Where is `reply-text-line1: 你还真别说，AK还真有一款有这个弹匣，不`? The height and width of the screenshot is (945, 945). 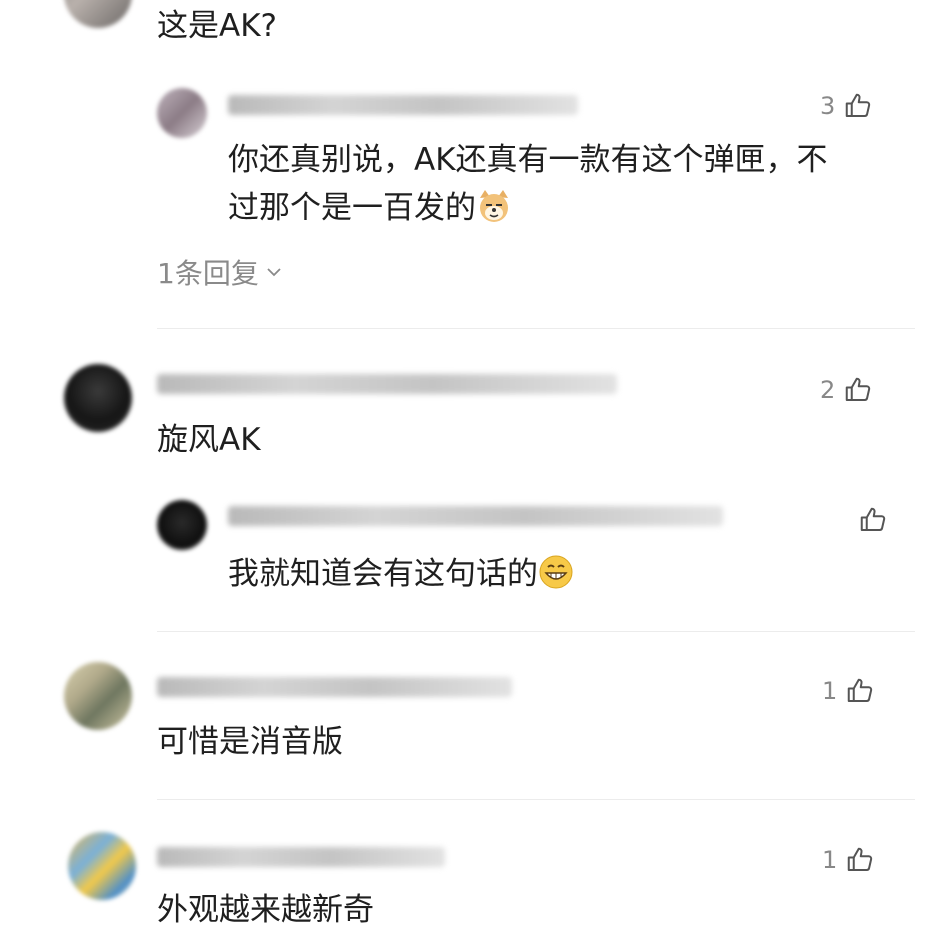
reply-text-line1: 你还真别说，AK还真有一款有这个弹匣，不 is located at coordinates (528, 160).